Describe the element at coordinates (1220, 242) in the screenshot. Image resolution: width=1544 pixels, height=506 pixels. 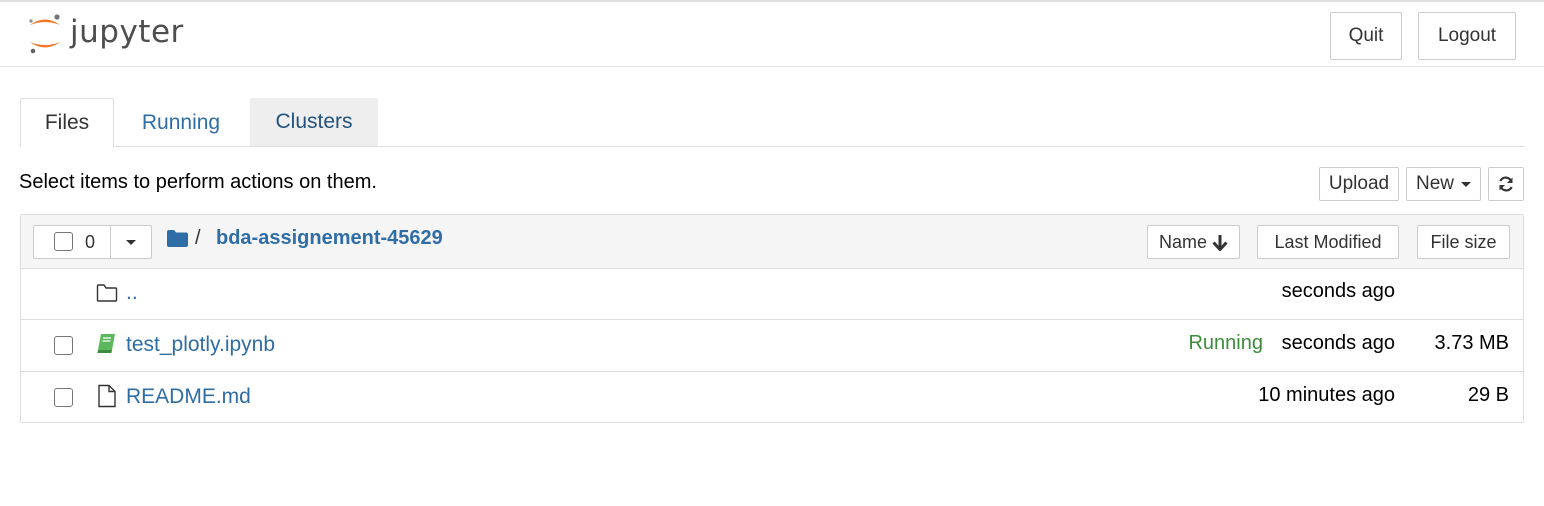
I see `arrow-down-icon` at that location.